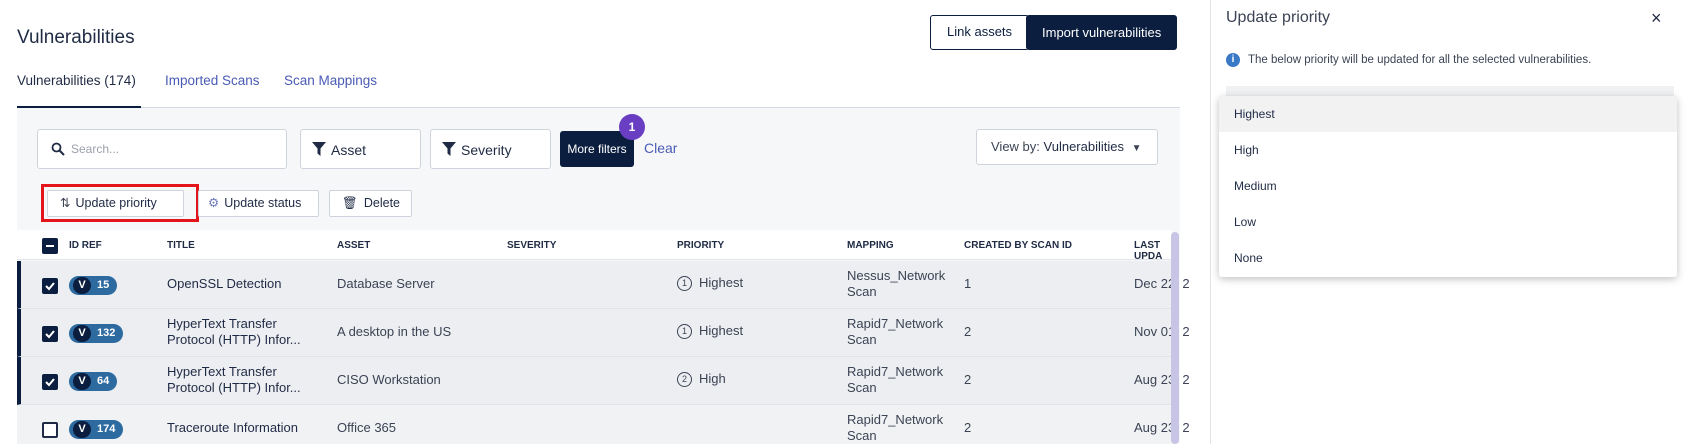 The image size is (1686, 444). I want to click on close-icon: ×, so click(1656, 18).